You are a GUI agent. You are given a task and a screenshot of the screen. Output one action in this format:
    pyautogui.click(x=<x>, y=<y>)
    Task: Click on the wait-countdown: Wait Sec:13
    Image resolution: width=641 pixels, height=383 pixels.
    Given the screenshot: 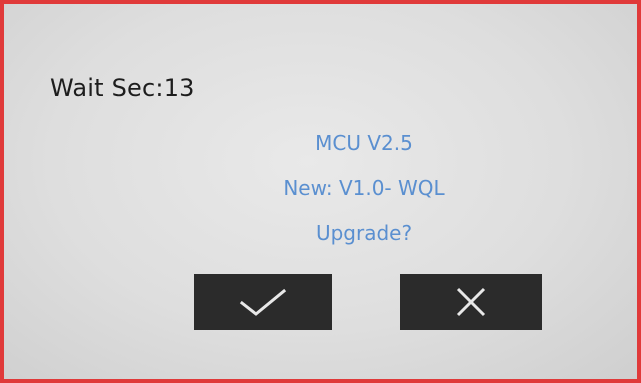 What is the action you would take?
    pyautogui.click(x=122, y=88)
    